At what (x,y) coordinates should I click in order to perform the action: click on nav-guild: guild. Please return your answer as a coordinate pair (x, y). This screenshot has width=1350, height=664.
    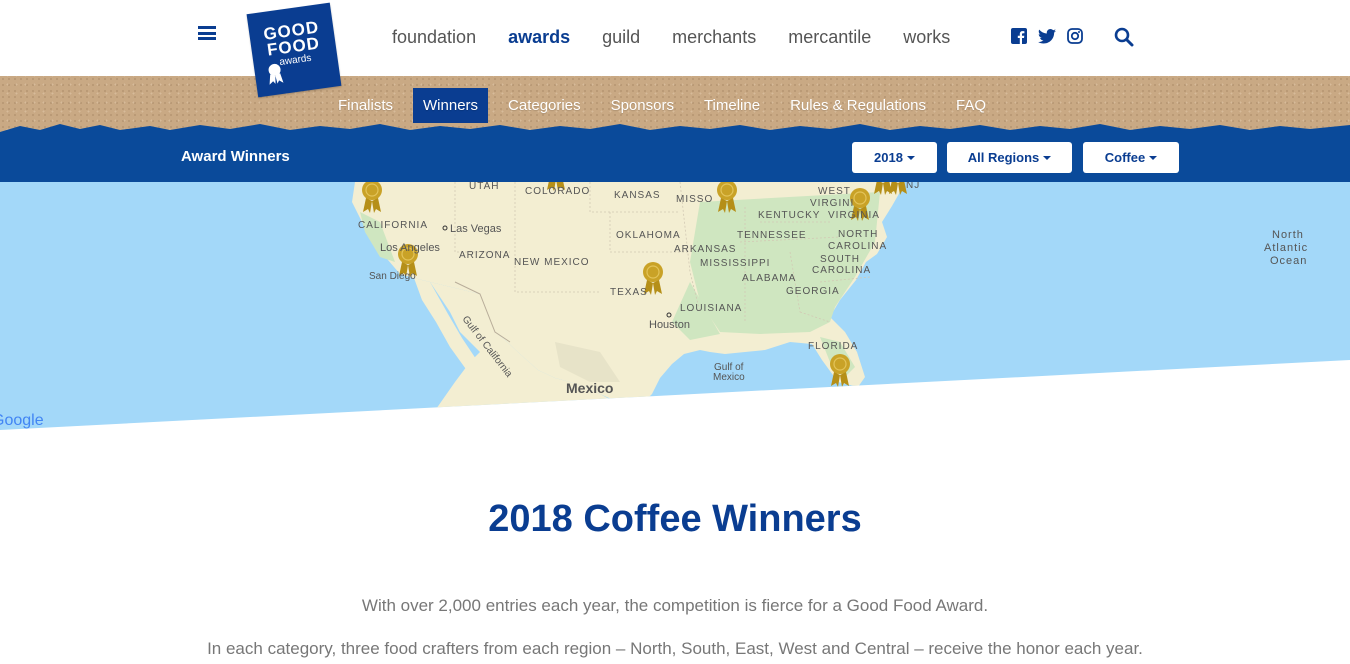
    Looking at the image, I should click on (621, 37).